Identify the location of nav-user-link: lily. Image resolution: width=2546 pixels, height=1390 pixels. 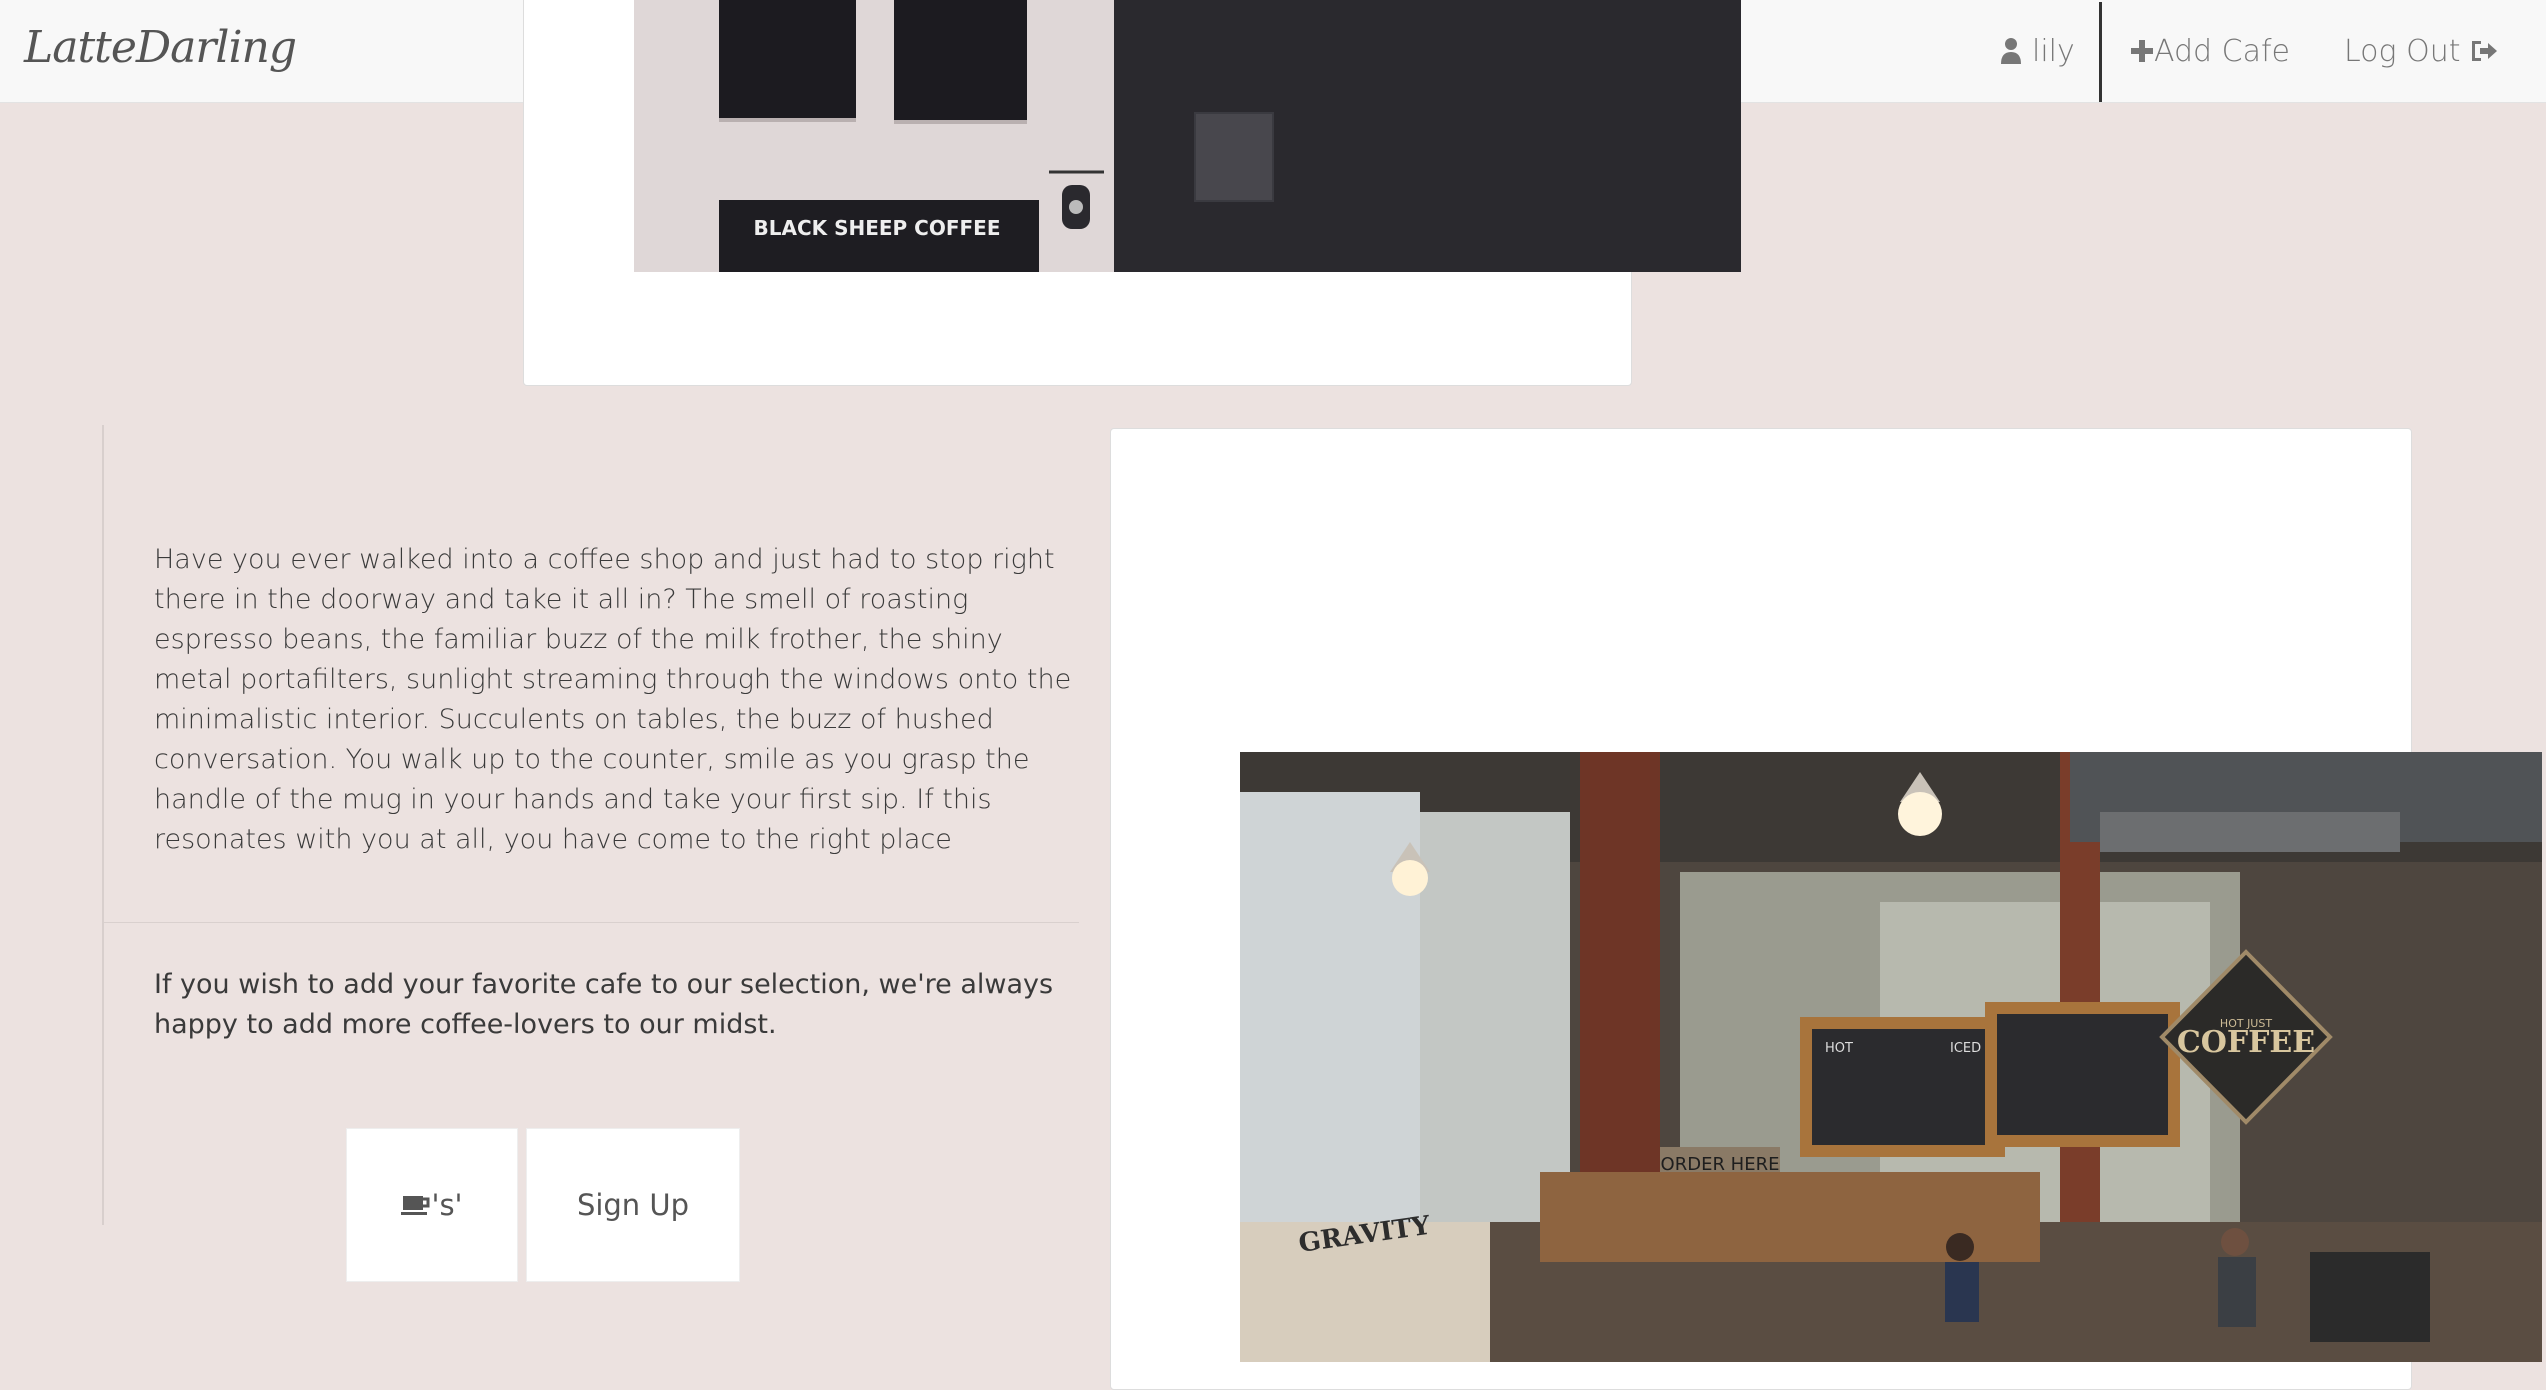
(2037, 51).